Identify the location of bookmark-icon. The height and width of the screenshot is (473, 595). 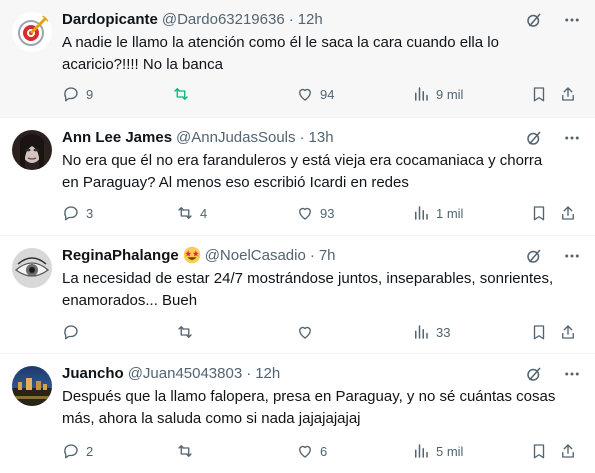
(539, 451).